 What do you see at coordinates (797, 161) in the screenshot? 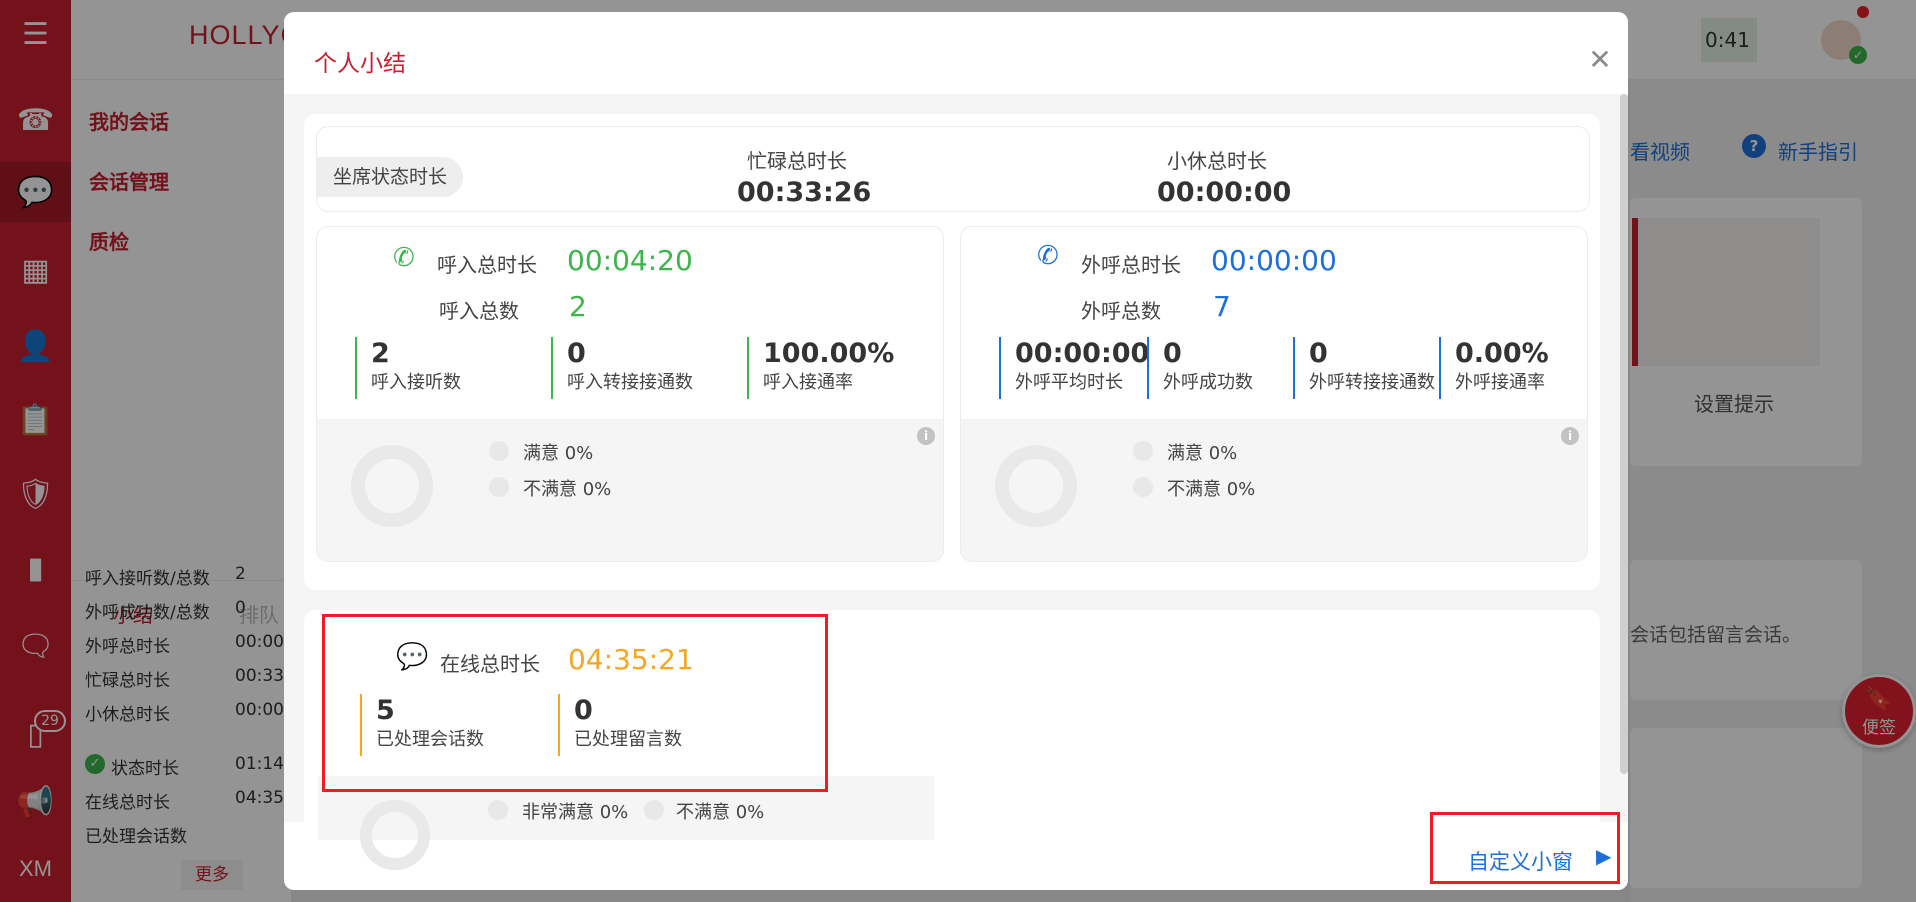
I see `busy-total-label: 忙碌总时长` at bounding box center [797, 161].